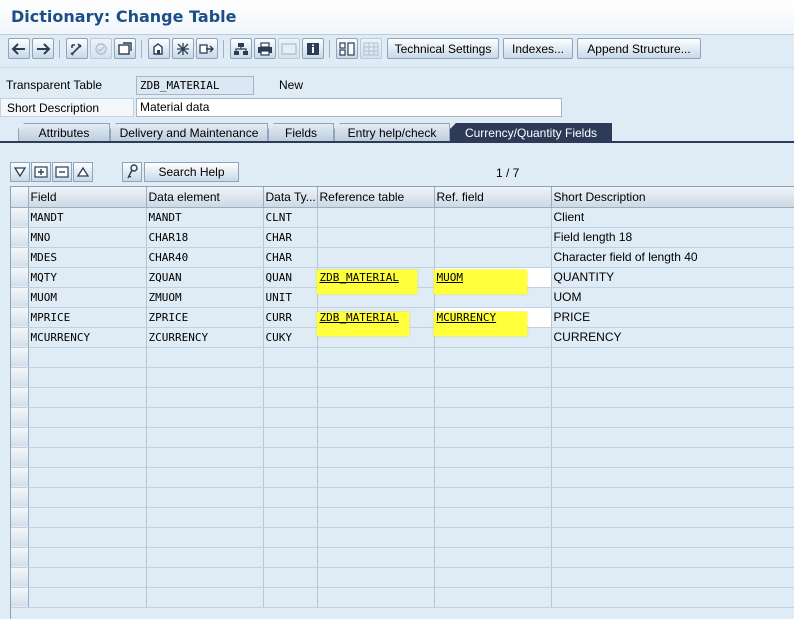  Describe the element at coordinates (392, 132) in the screenshot. I see `tab-entry-help-check: Entry help/check` at that location.